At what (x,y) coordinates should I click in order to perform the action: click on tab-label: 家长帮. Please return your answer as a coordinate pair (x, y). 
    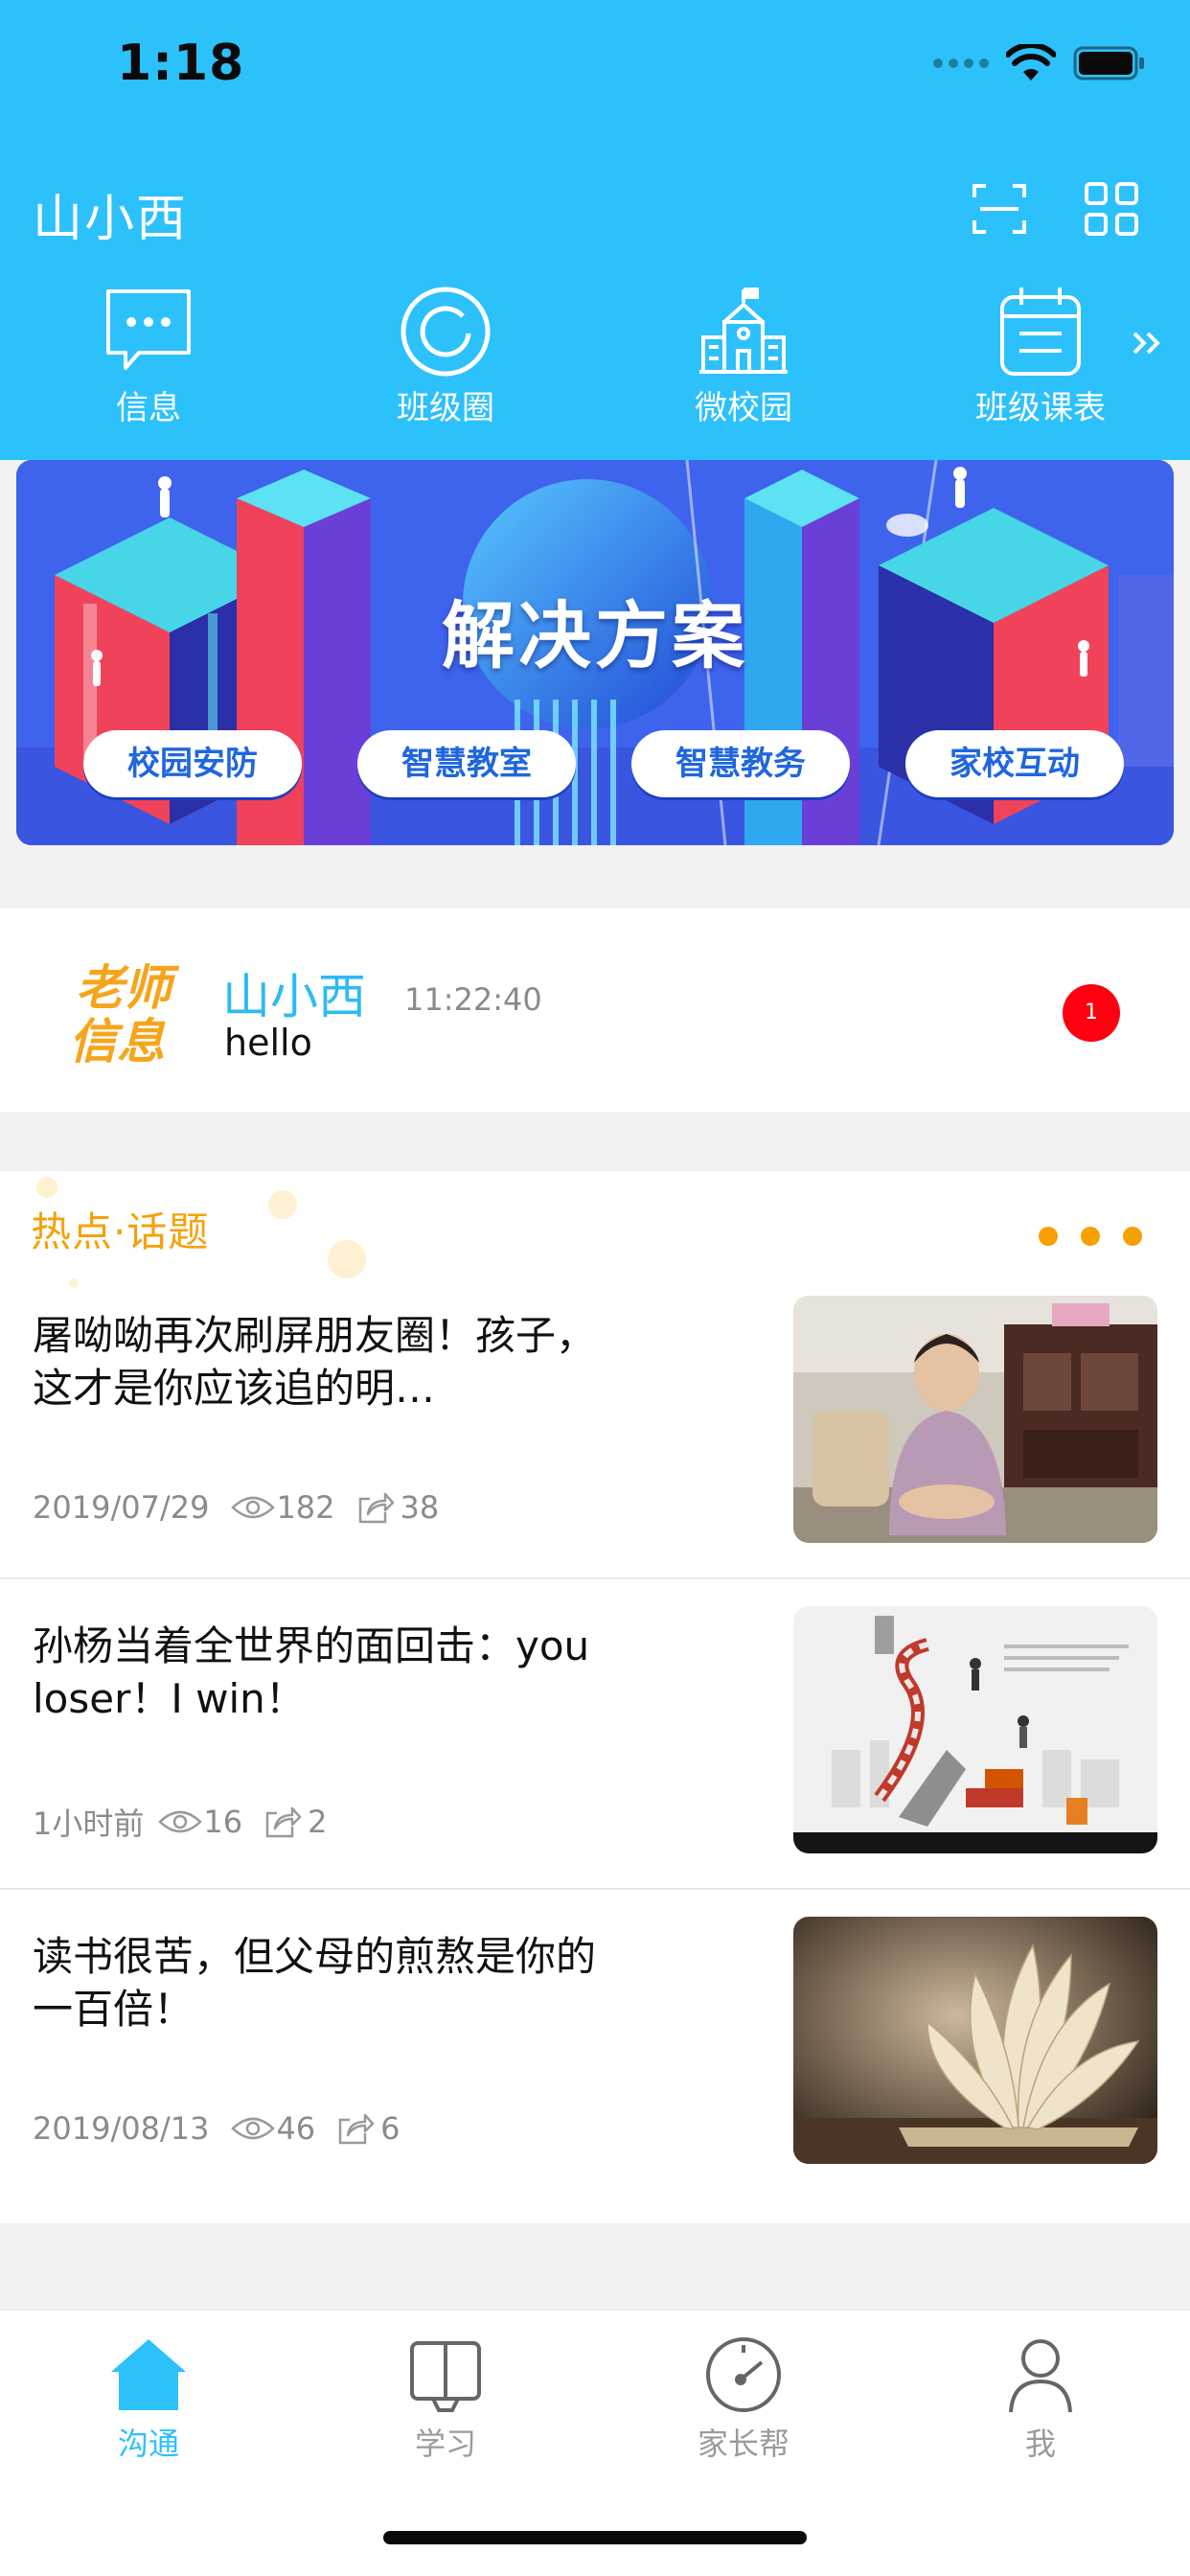
    Looking at the image, I should click on (744, 2444).